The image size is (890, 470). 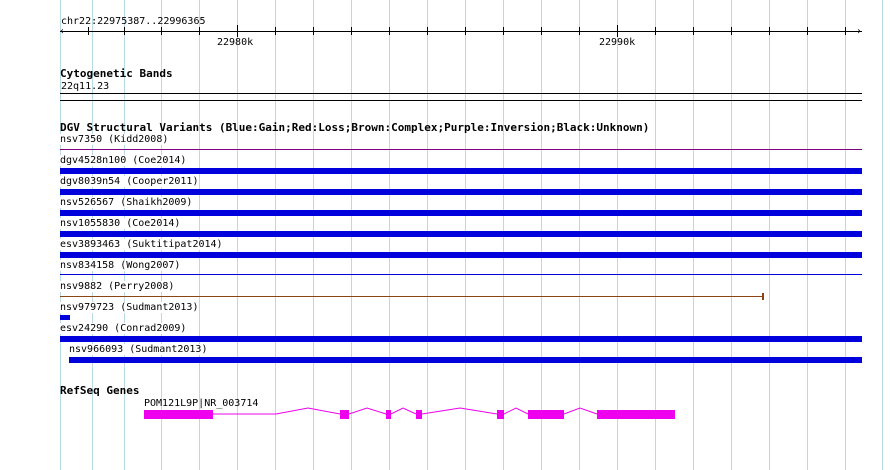 What do you see at coordinates (461, 93) in the screenshot?
I see `cytoband-border-top` at bounding box center [461, 93].